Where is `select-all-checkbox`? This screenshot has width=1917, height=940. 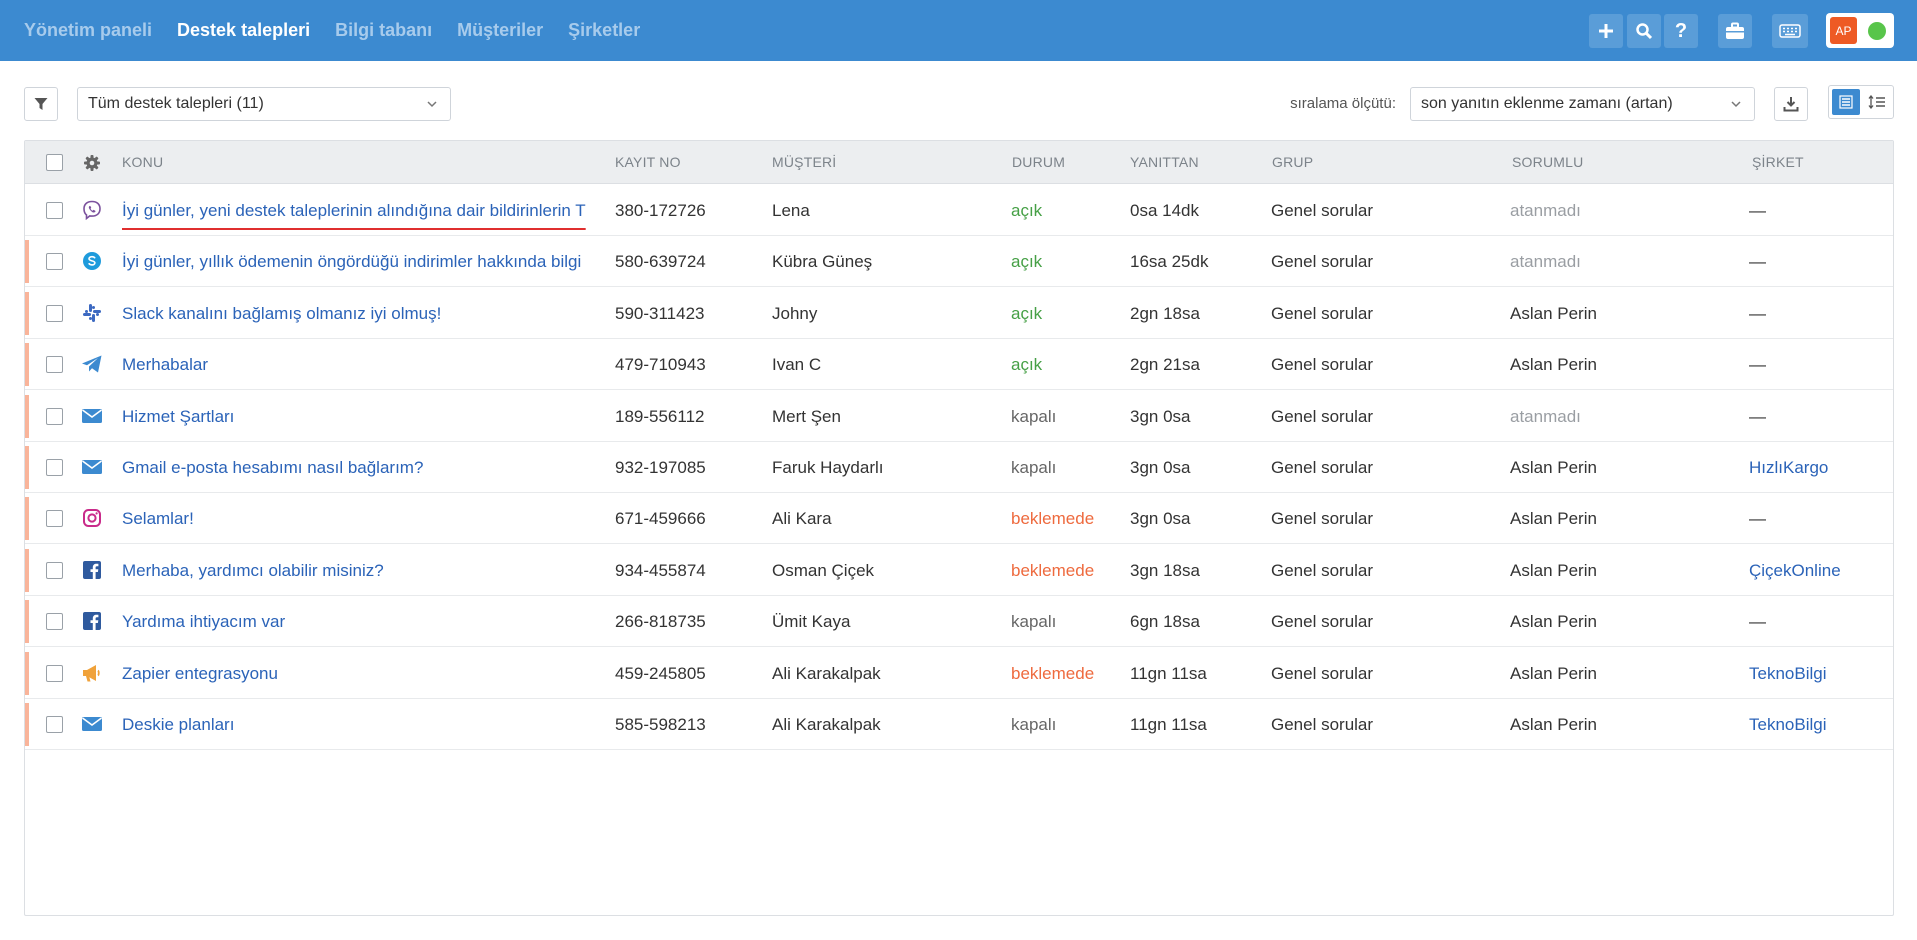
select-all-checkbox is located at coordinates (54, 162).